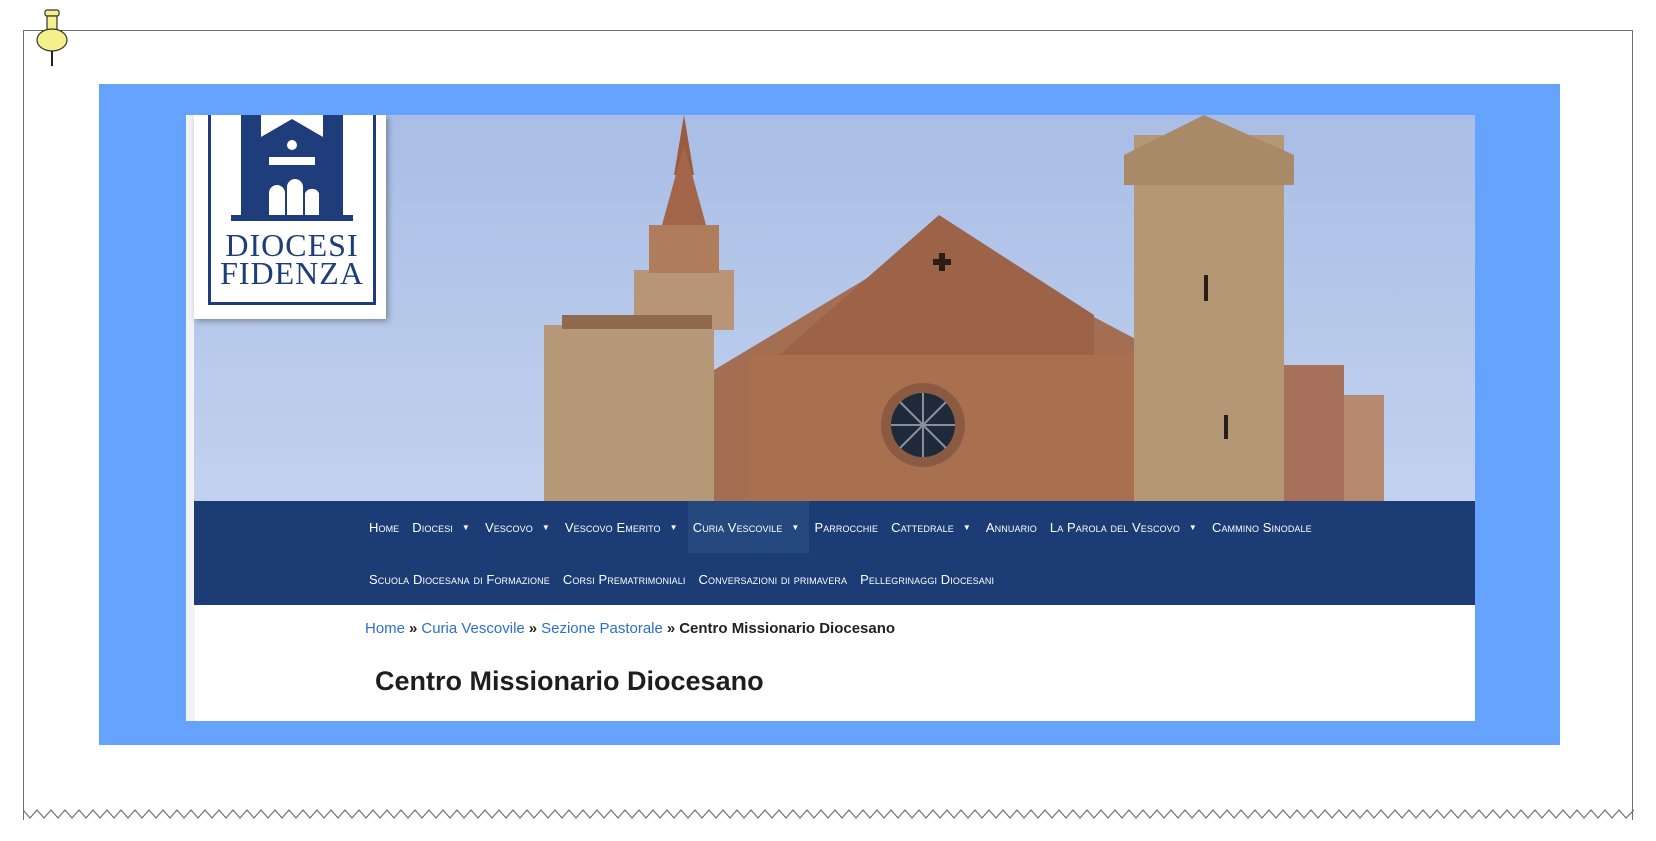 The image size is (1656, 841). I want to click on nav-item-parrocchie: Parrocchie, so click(847, 527).